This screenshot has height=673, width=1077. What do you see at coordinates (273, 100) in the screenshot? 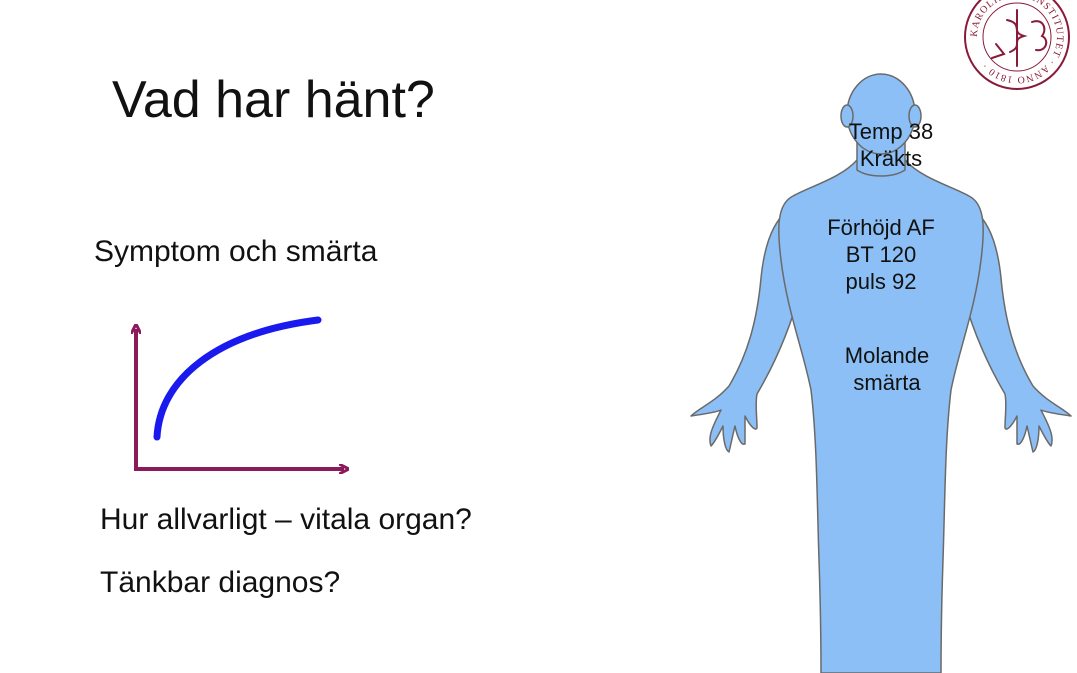
I see `slide-title: Vad har hänt?` at bounding box center [273, 100].